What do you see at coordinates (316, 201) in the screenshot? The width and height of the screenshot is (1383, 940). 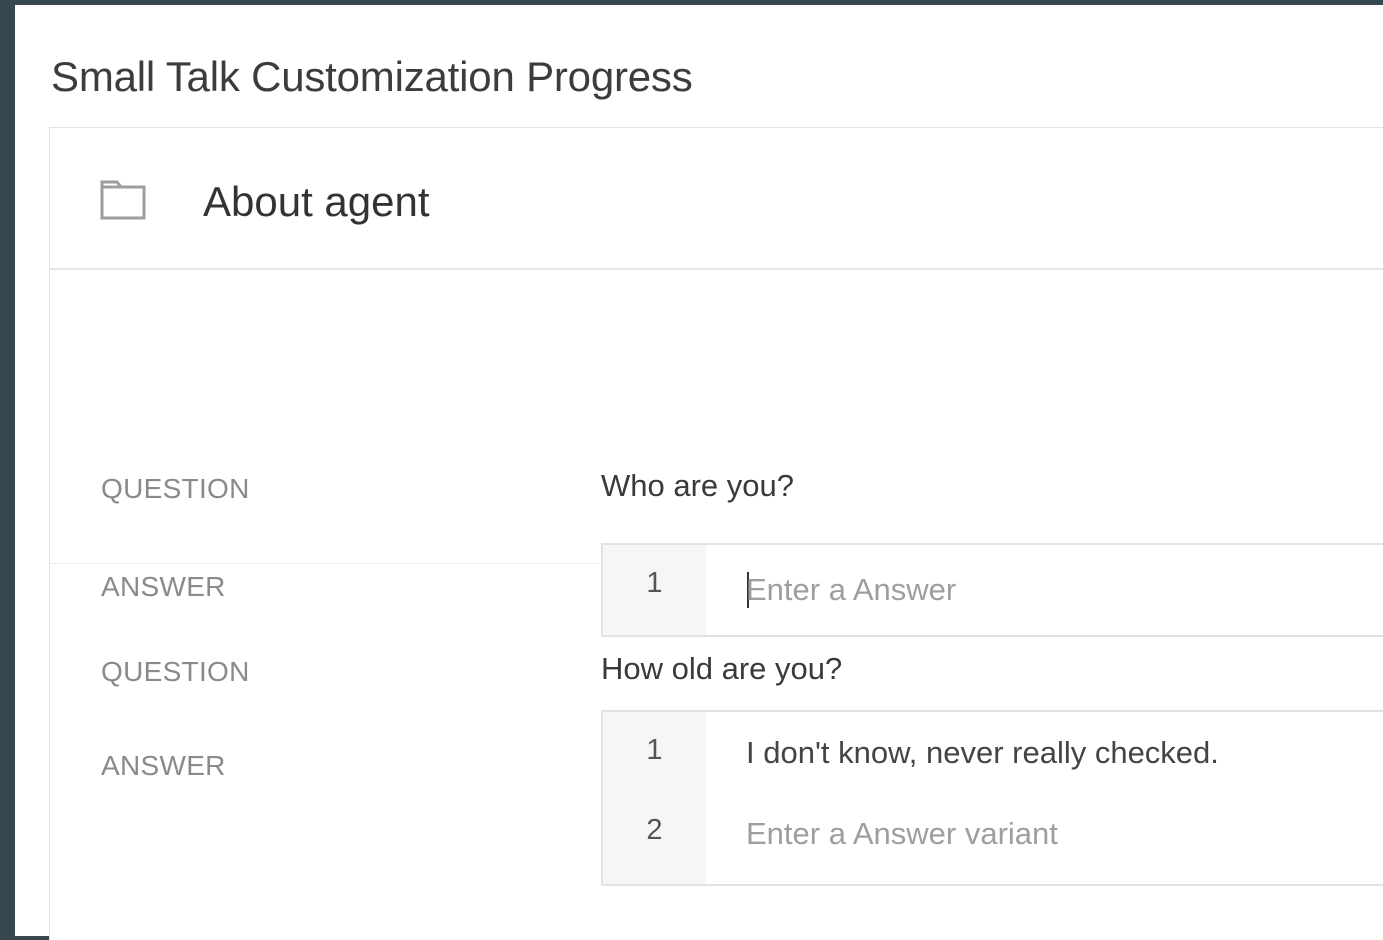 I see `section-title: About agent` at bounding box center [316, 201].